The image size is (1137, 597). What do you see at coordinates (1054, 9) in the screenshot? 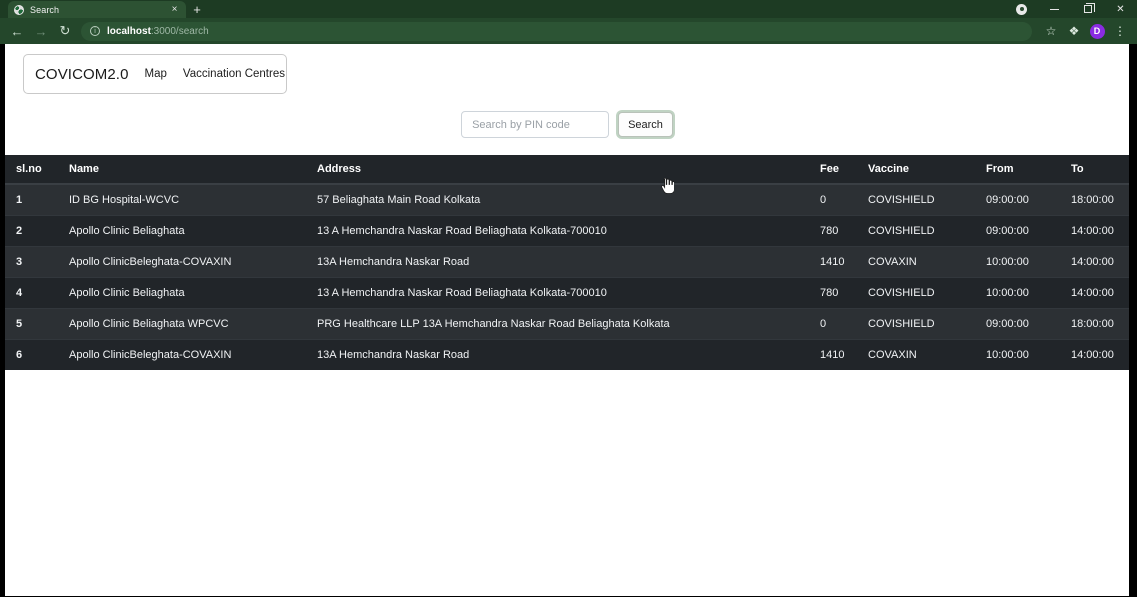
I see `minimize-button` at bounding box center [1054, 9].